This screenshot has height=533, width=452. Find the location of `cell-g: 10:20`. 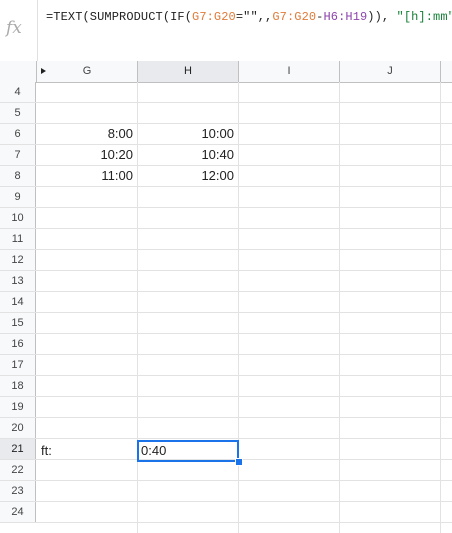

cell-g: 10:20 is located at coordinates (87, 155).